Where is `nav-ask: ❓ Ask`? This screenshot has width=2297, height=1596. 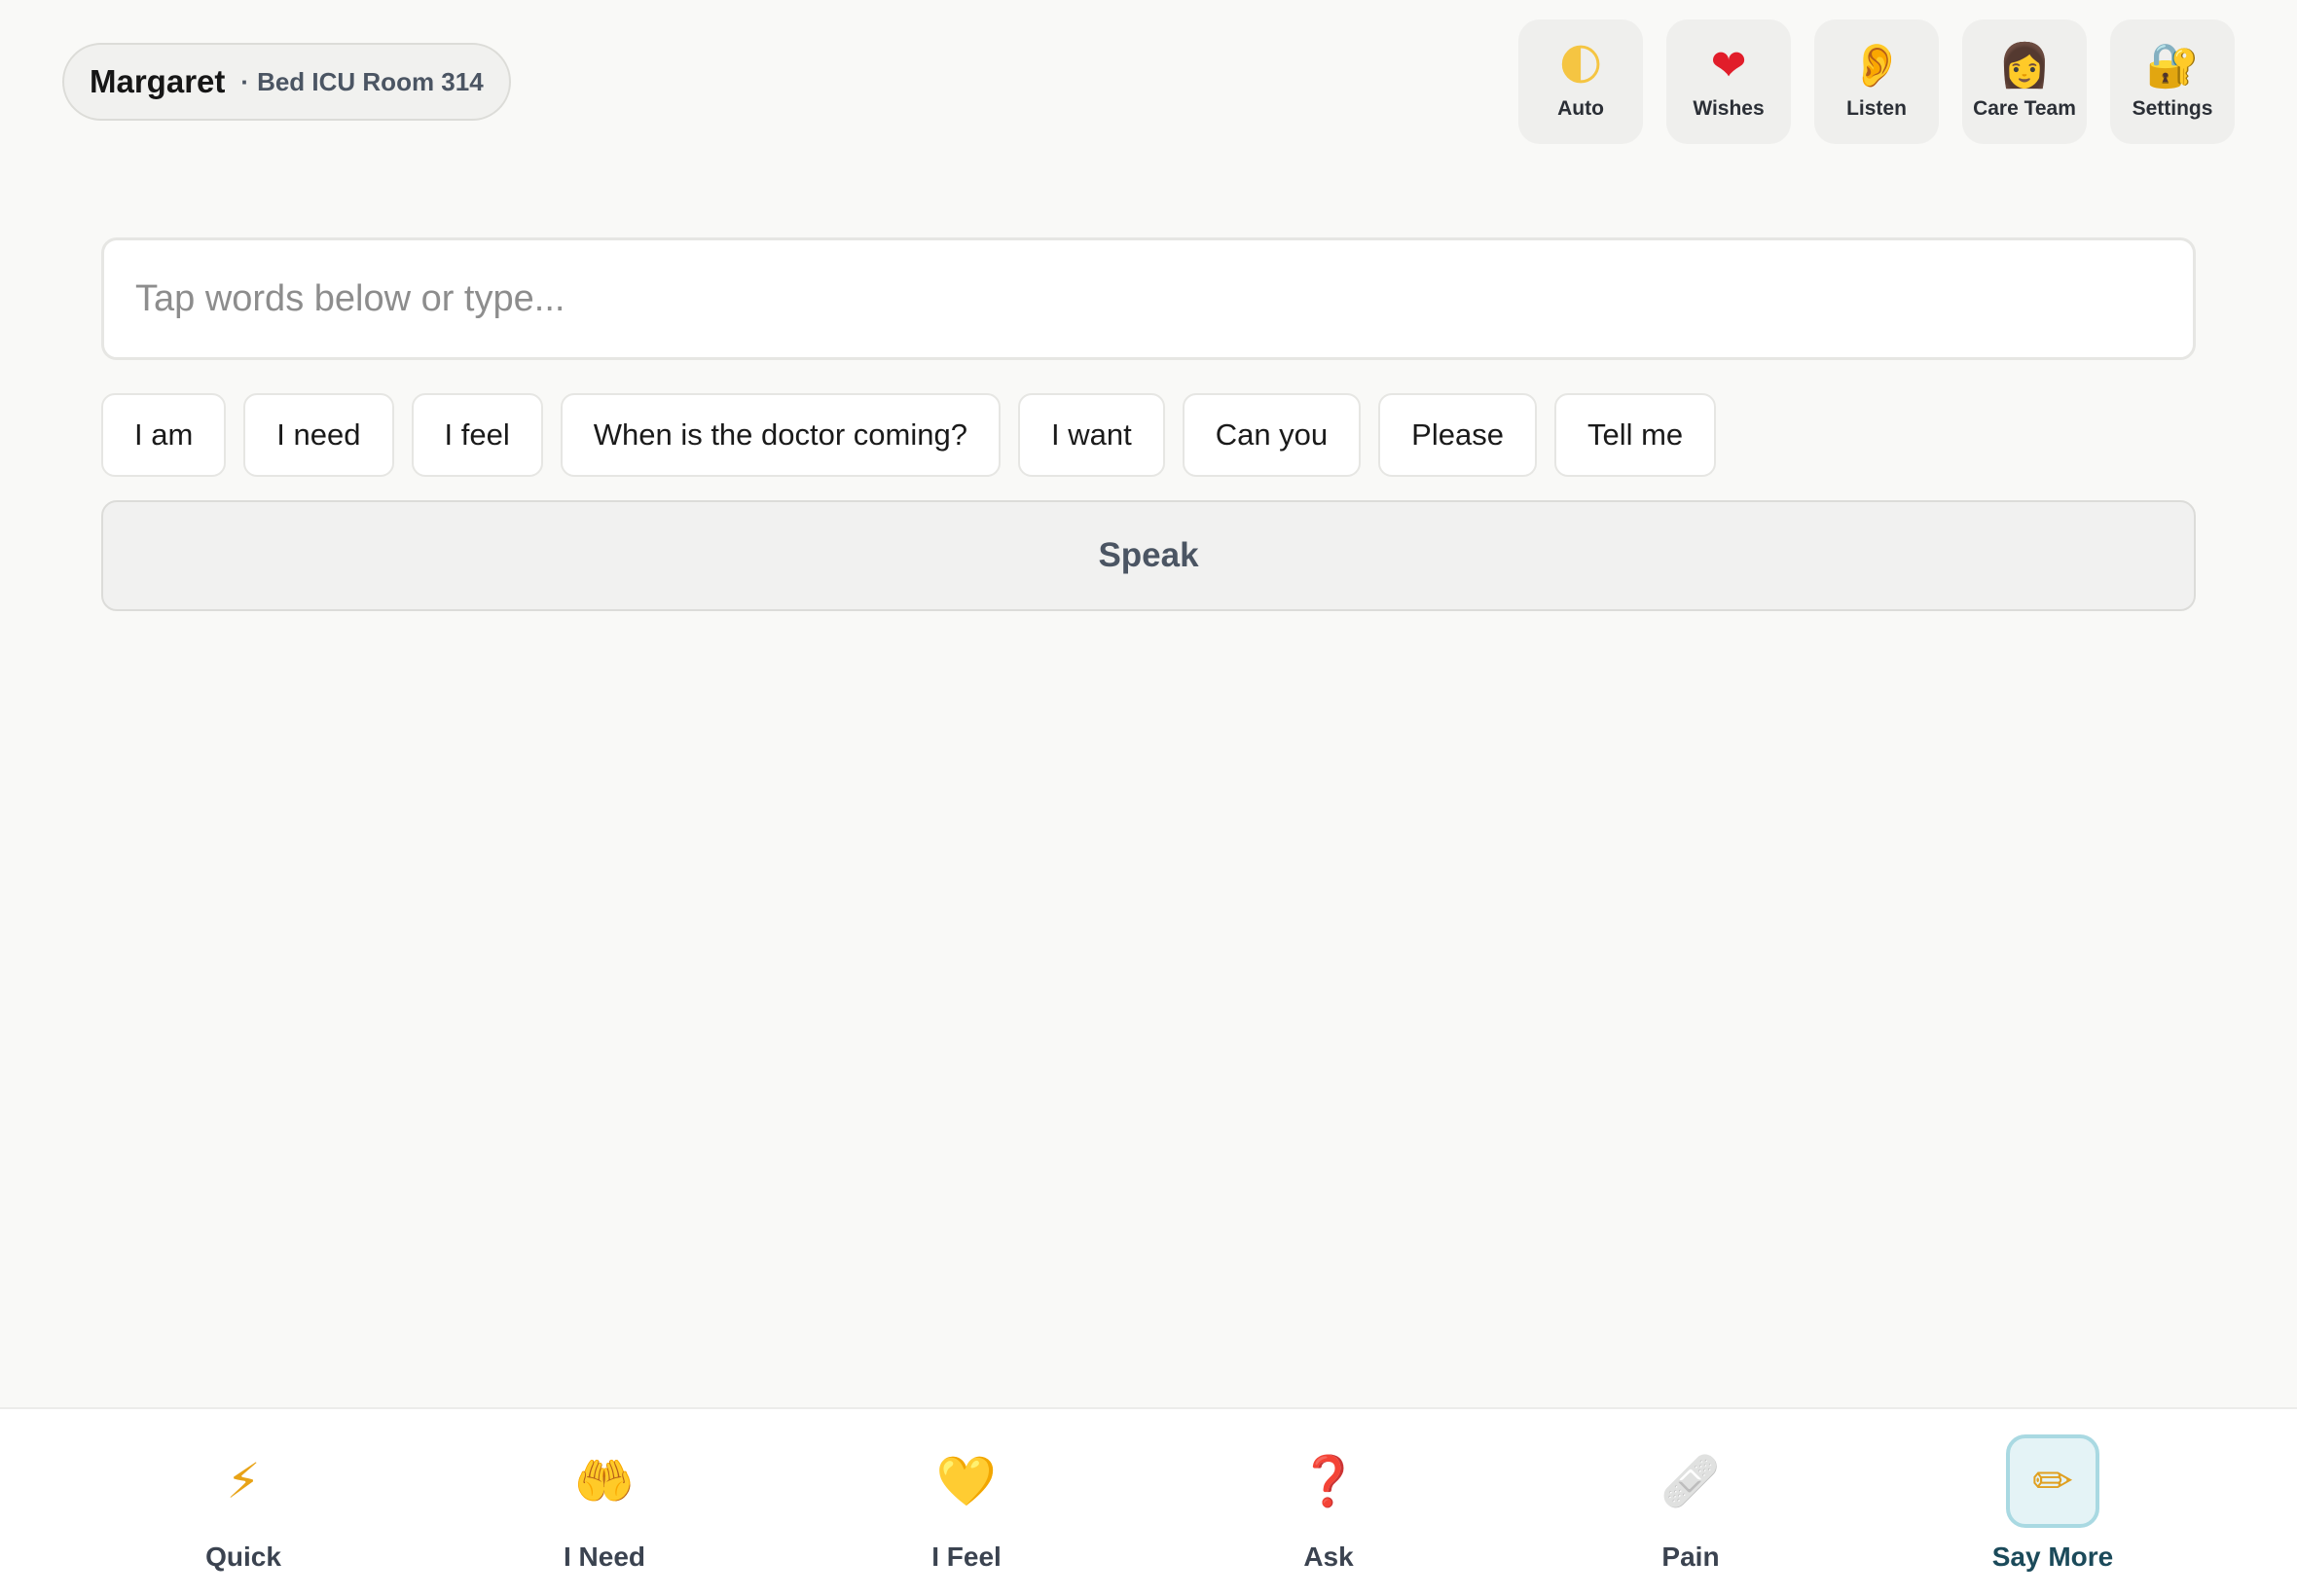
nav-ask: ❓ Ask is located at coordinates (1328, 1503).